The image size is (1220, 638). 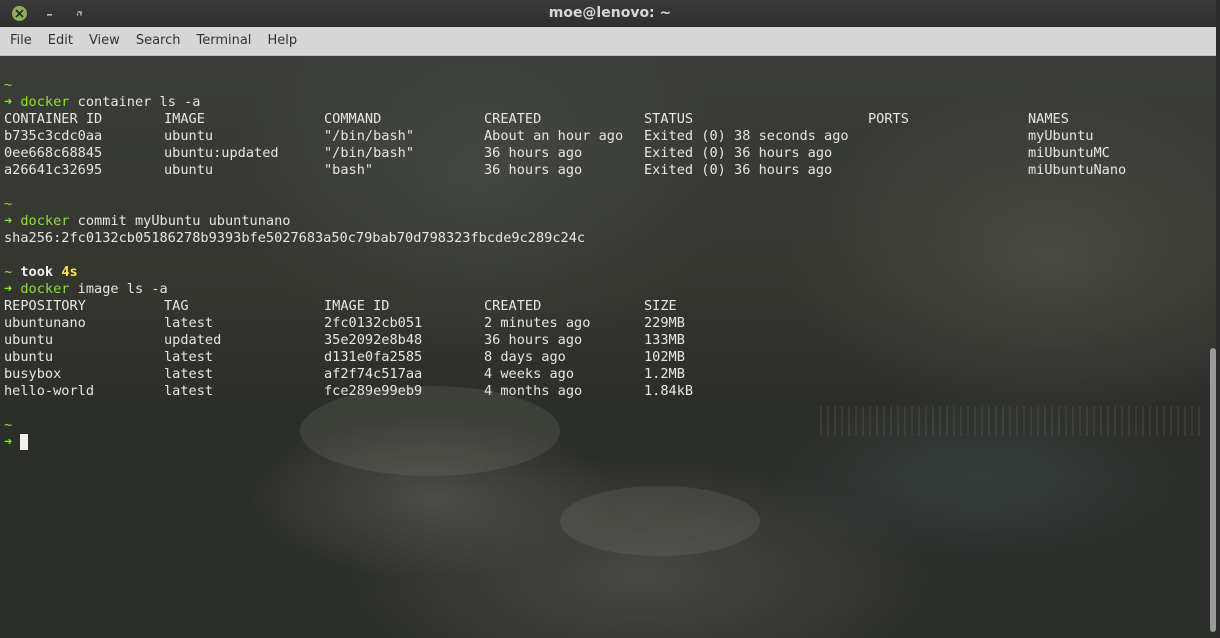 What do you see at coordinates (158, 41) in the screenshot?
I see `menu-search: Search` at bounding box center [158, 41].